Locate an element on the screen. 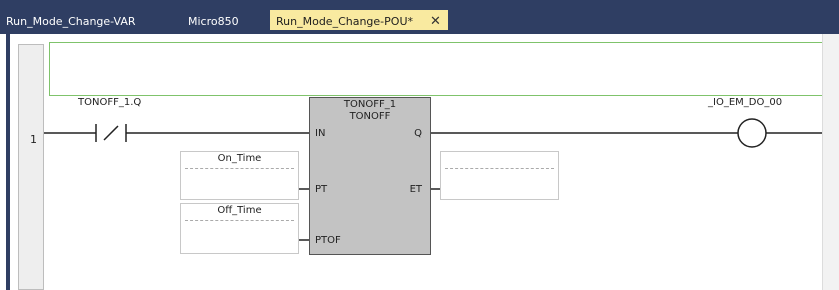  ptof-variable-name: Off_Time is located at coordinates (239, 210).